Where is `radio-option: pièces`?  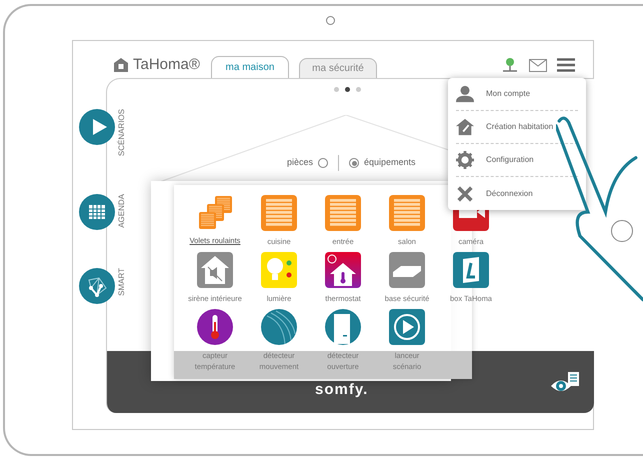
radio-option: pièces is located at coordinates (307, 163).